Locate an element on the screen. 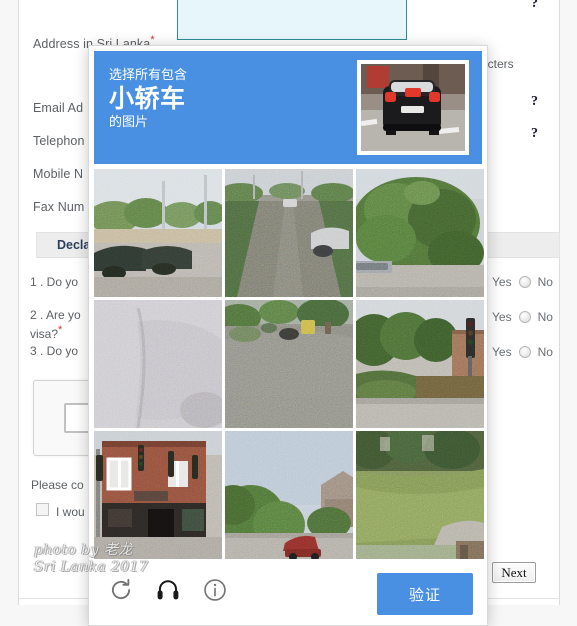  subscribe-label: I wou is located at coordinates (70, 512).